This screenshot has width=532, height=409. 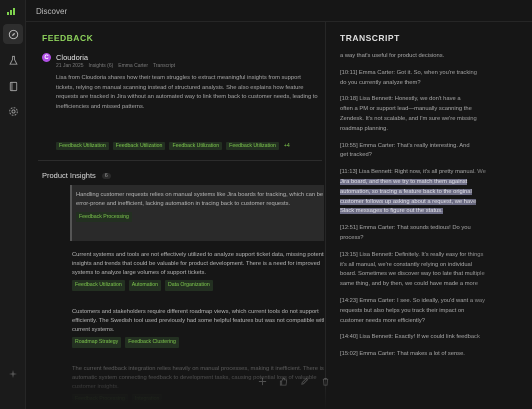 I want to click on meta-date: 21 Jan 2025, so click(x=70, y=66).